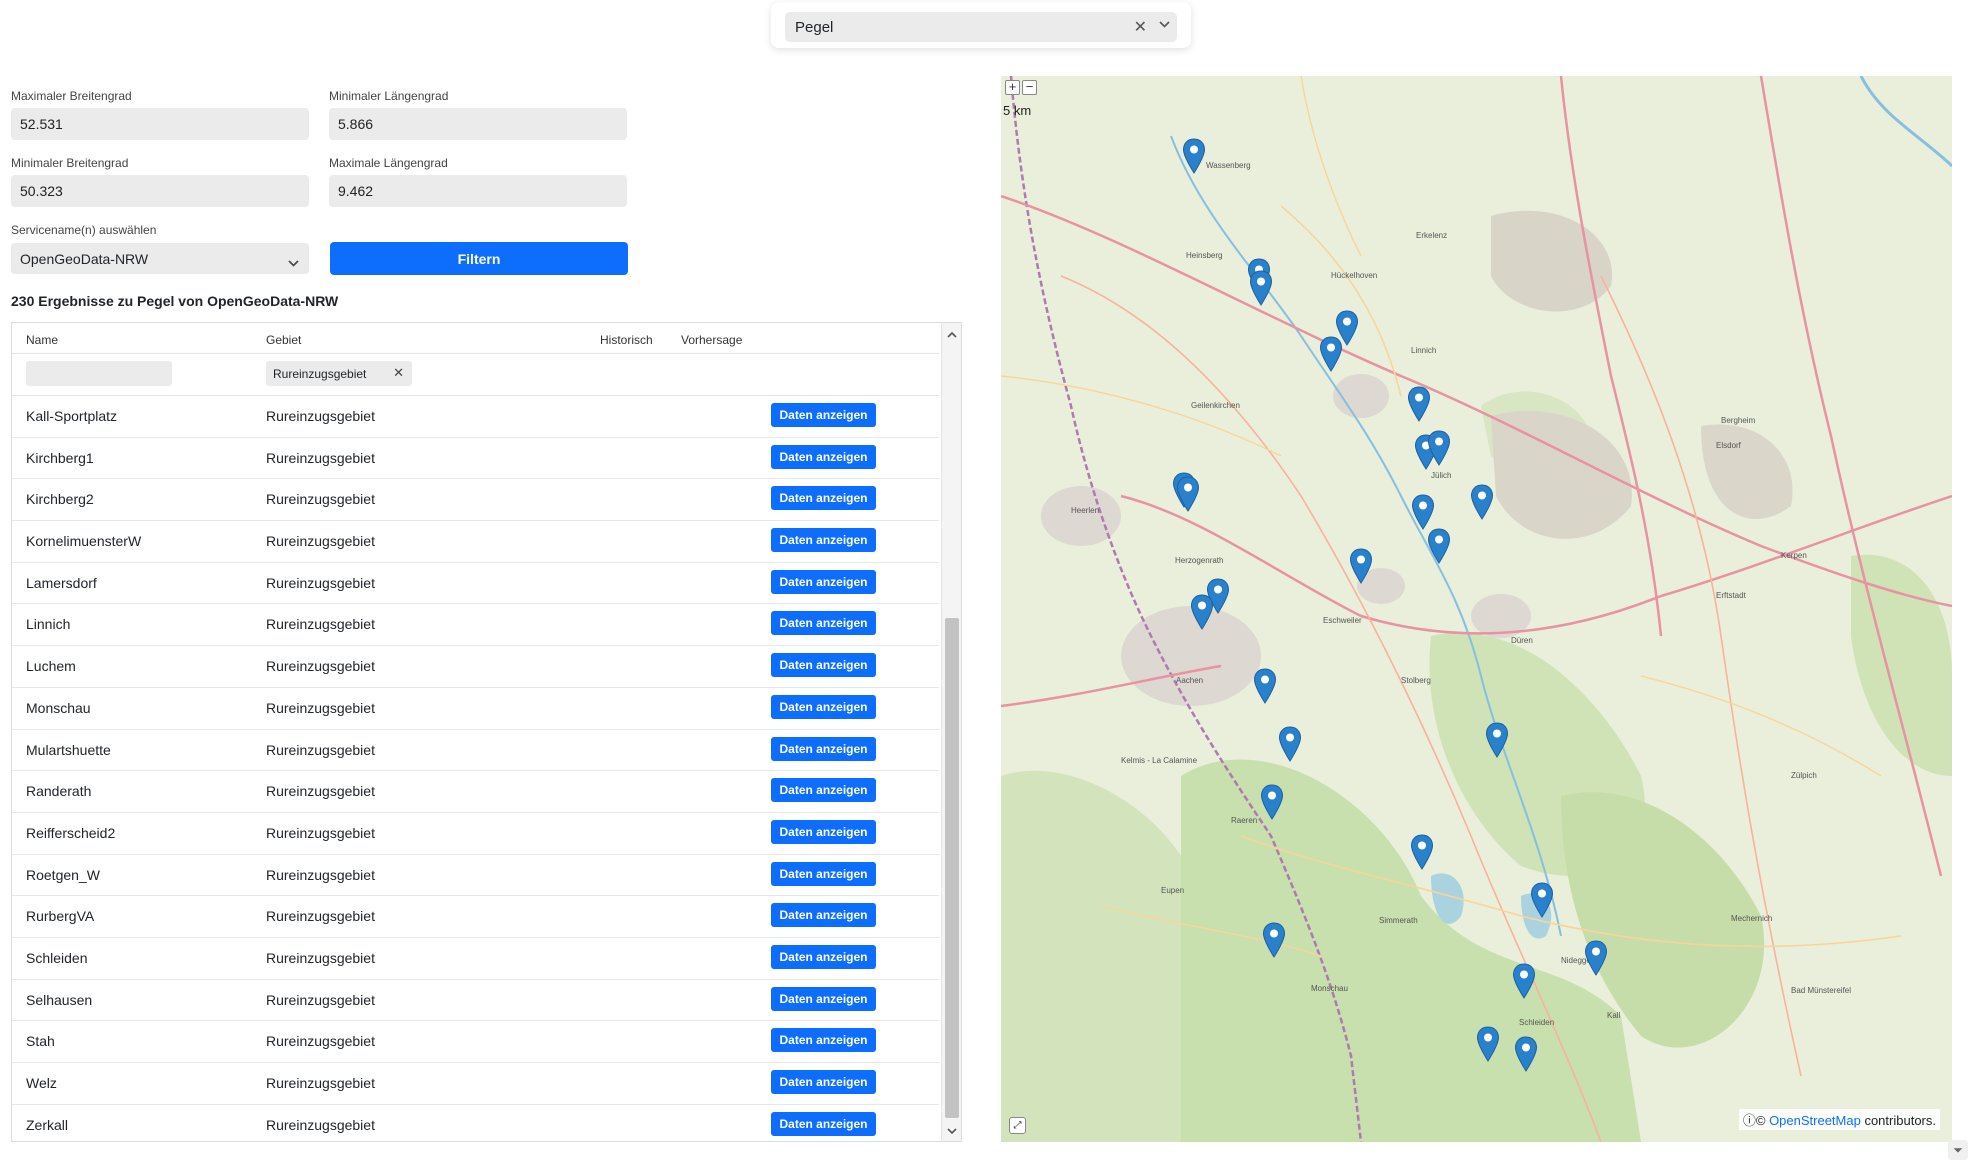 The height and width of the screenshot is (1166, 1970). Describe the element at coordinates (1017, 110) in the screenshot. I see `map-scale: 5 km` at that location.